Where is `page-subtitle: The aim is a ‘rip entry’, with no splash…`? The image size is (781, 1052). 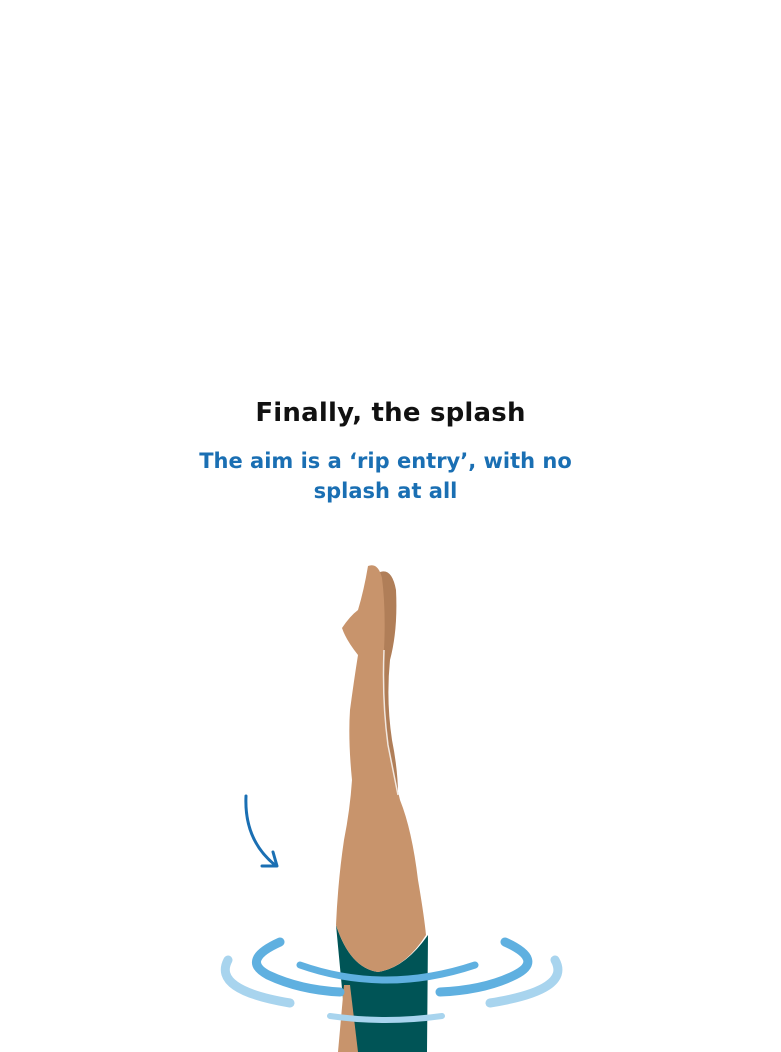
page-subtitle: The aim is a ‘rip entry’, with no splash… is located at coordinates (385, 476).